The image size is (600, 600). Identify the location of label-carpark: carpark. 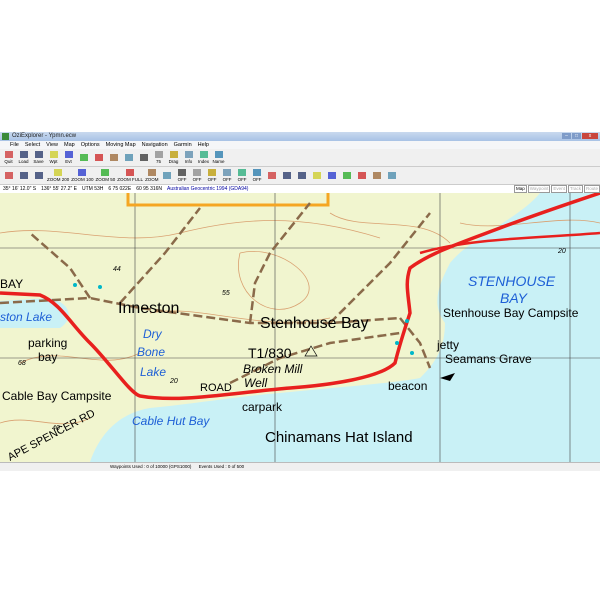
(262, 407).